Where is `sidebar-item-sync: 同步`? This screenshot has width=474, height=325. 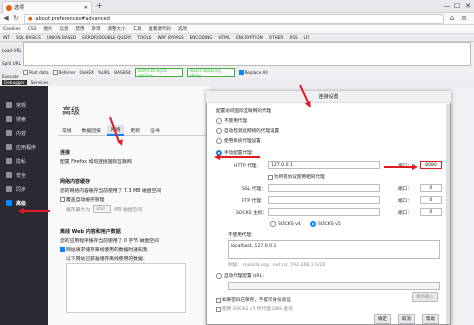 sidebar-item-sync: 同步 is located at coordinates (24, 189).